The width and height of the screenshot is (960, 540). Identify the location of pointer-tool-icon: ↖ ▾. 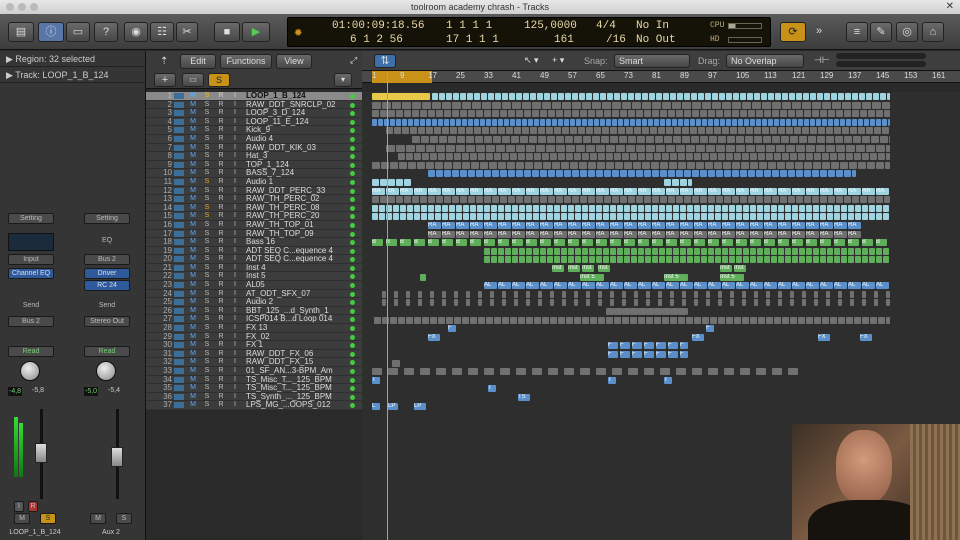
(531, 60).